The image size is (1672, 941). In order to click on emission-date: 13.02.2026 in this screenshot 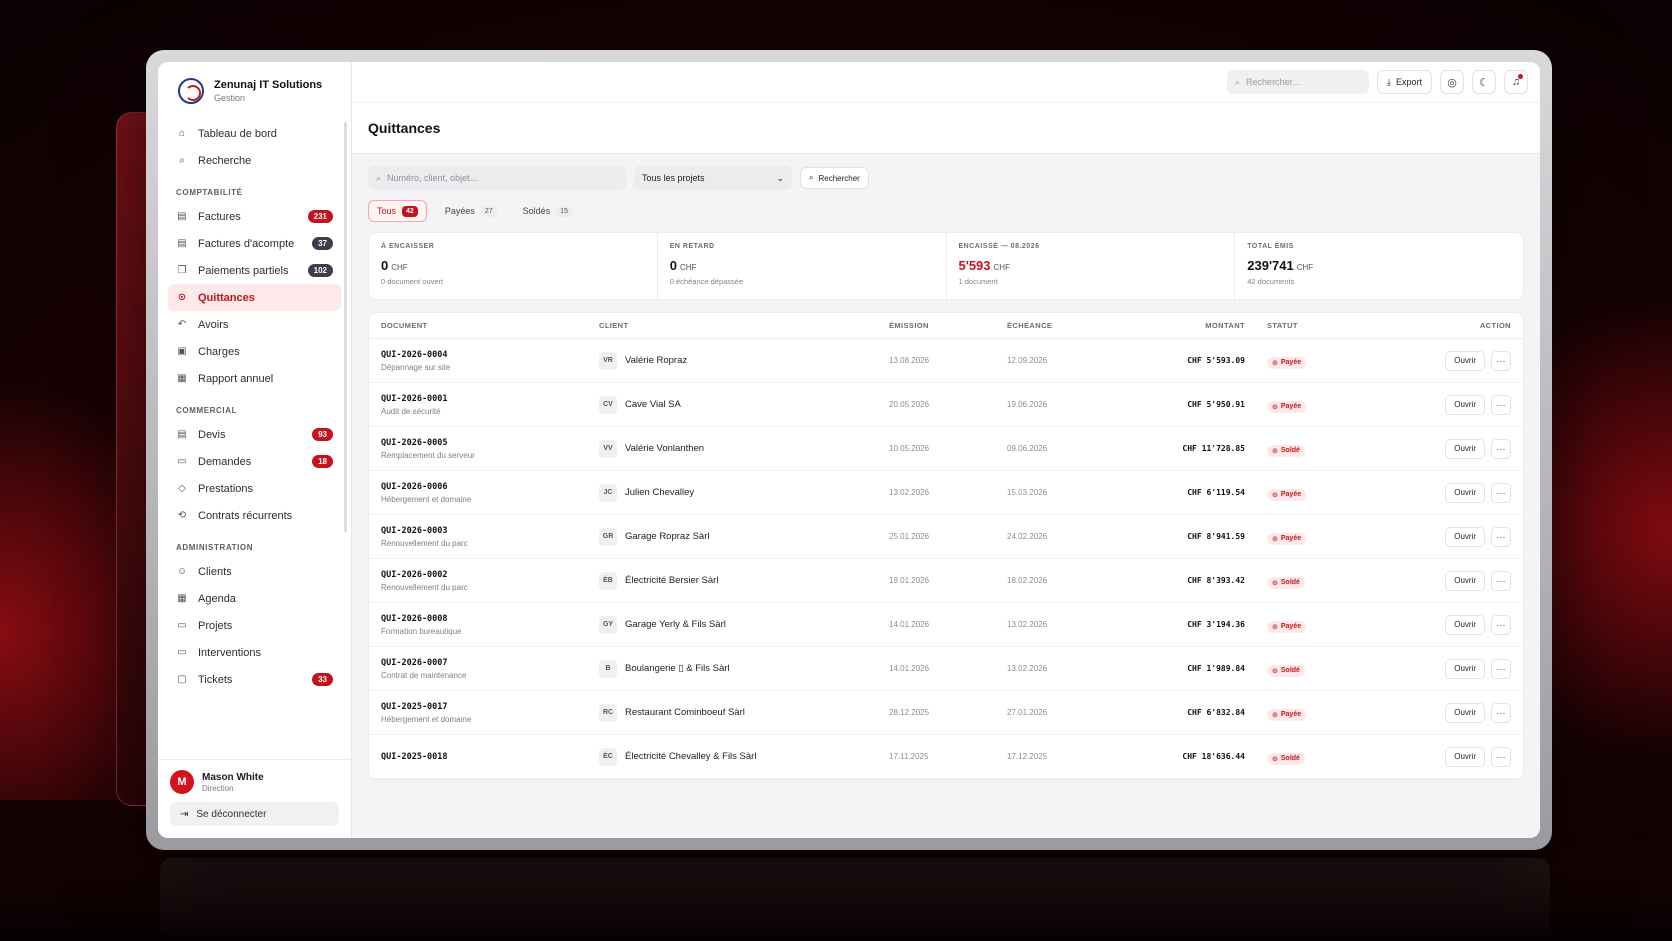, I will do `click(909, 492)`.